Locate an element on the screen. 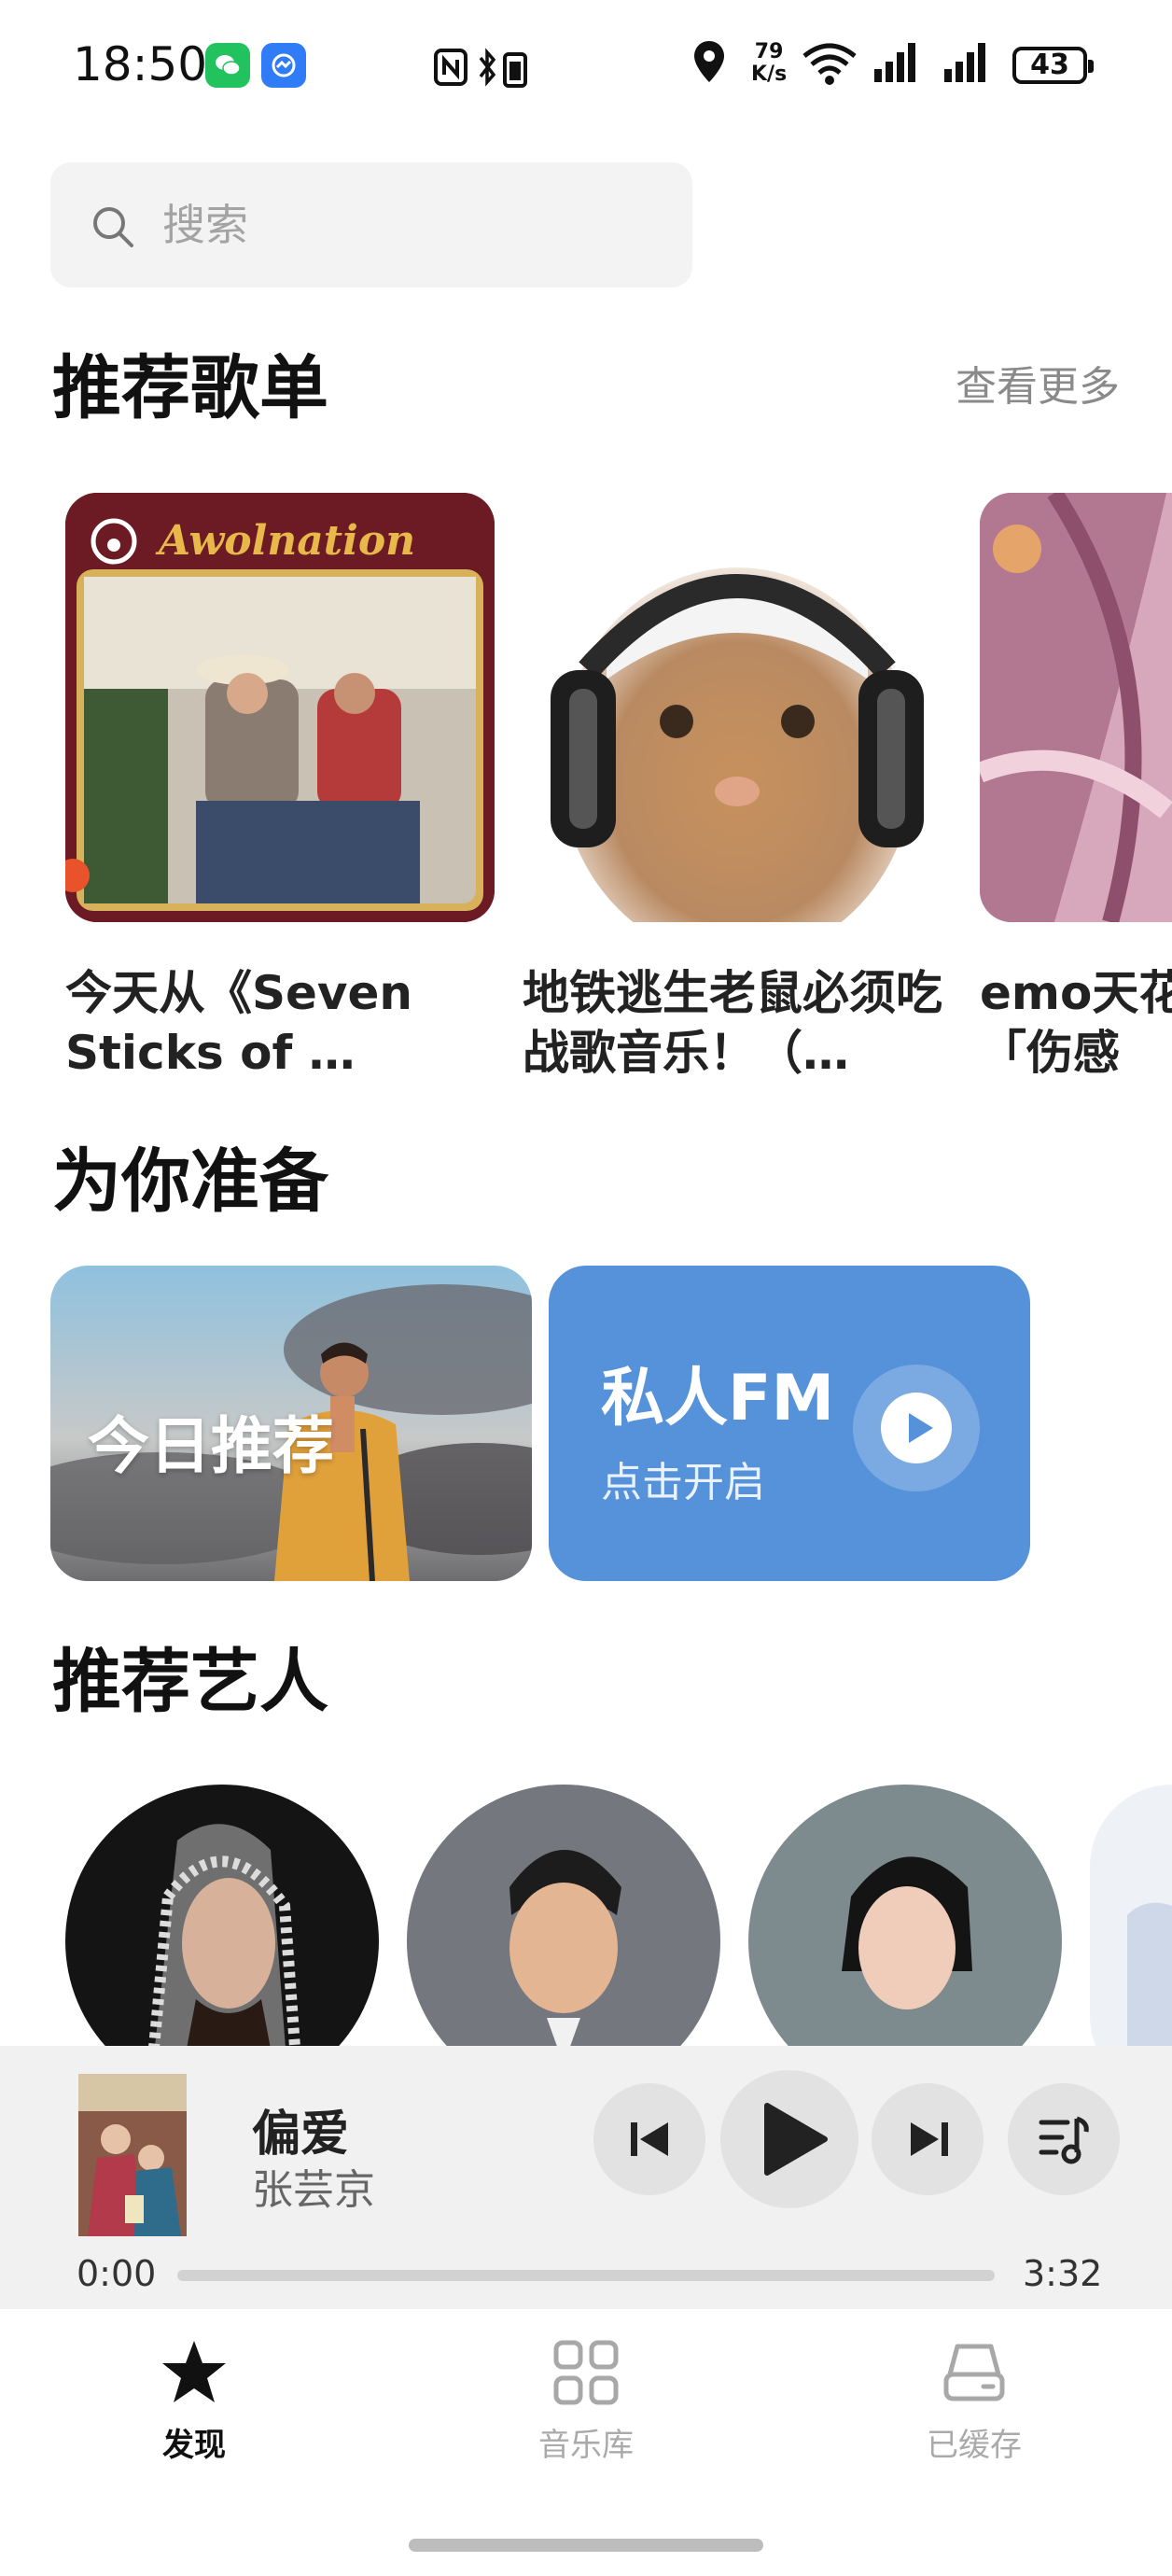 The width and height of the screenshot is (1172, 2576). messenger-icon is located at coordinates (283, 65).